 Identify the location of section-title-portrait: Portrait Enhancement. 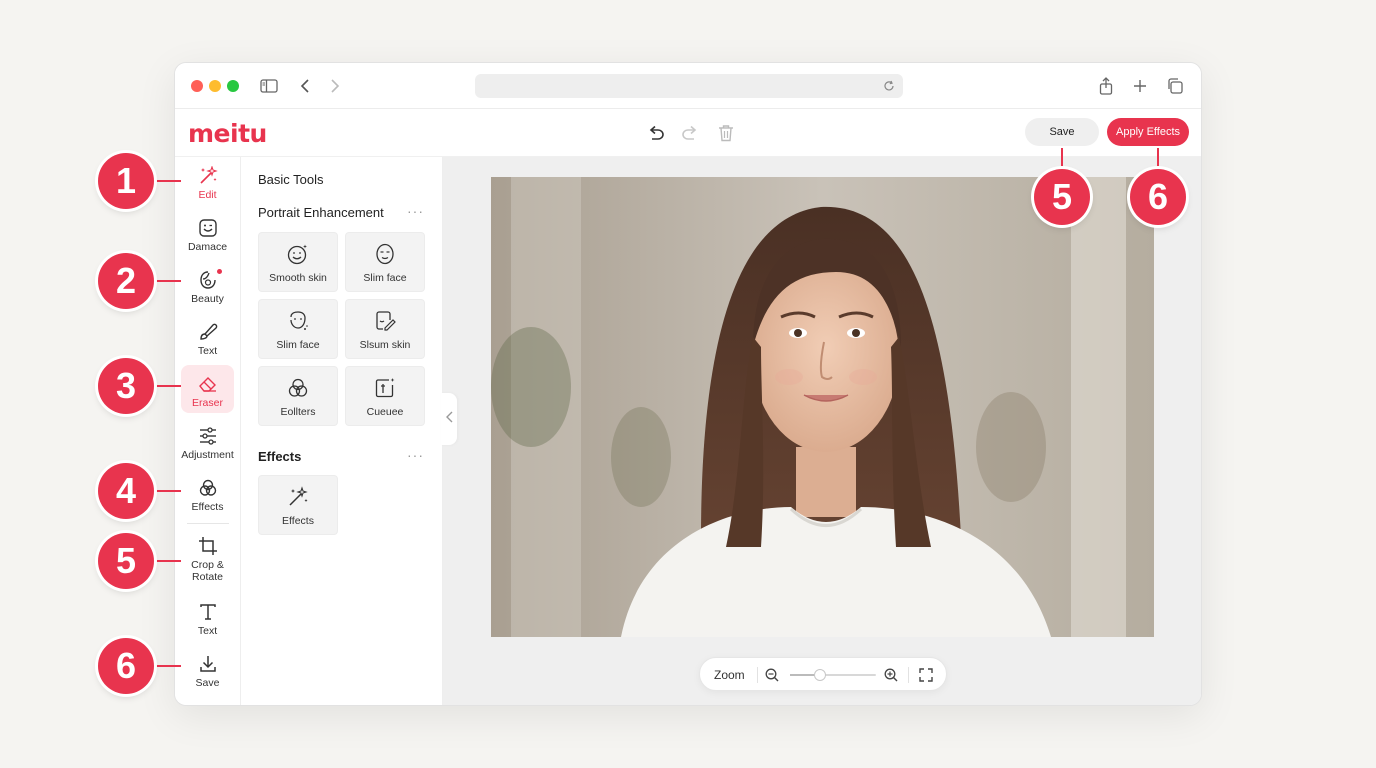
(321, 212).